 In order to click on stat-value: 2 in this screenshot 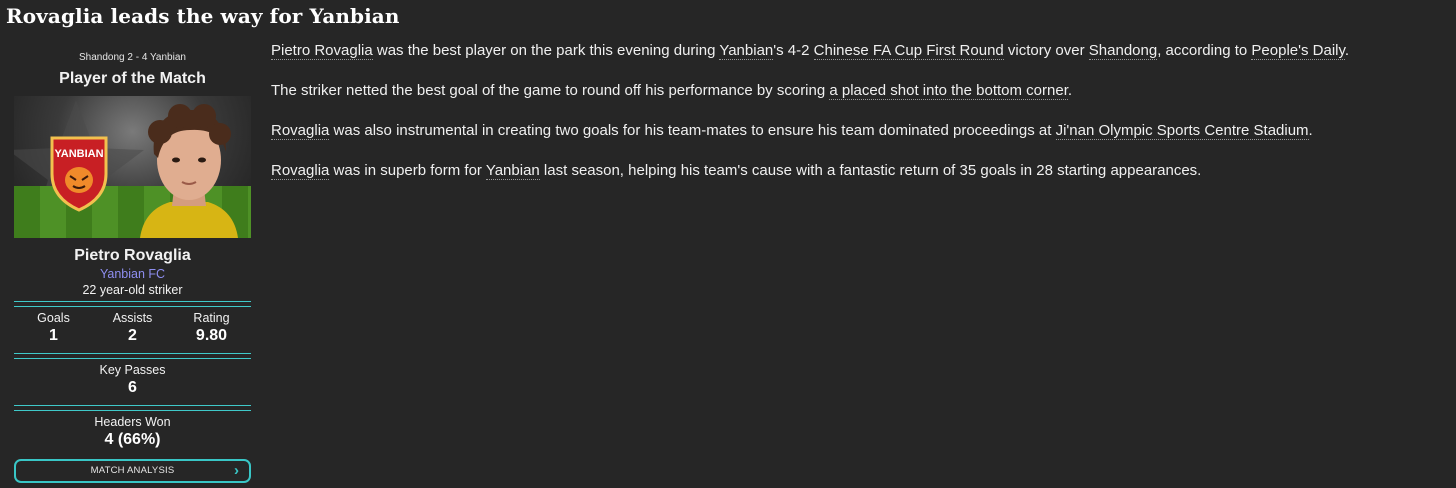, I will do `click(132, 335)`.